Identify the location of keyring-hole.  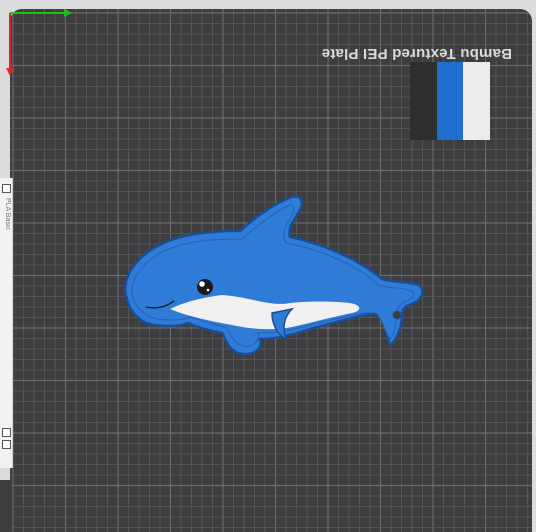
(397, 315).